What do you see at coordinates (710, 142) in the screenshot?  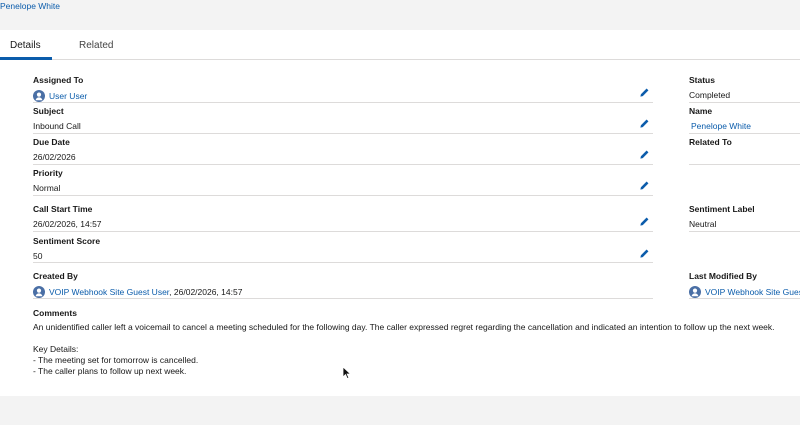 I see `field-label: Related To` at bounding box center [710, 142].